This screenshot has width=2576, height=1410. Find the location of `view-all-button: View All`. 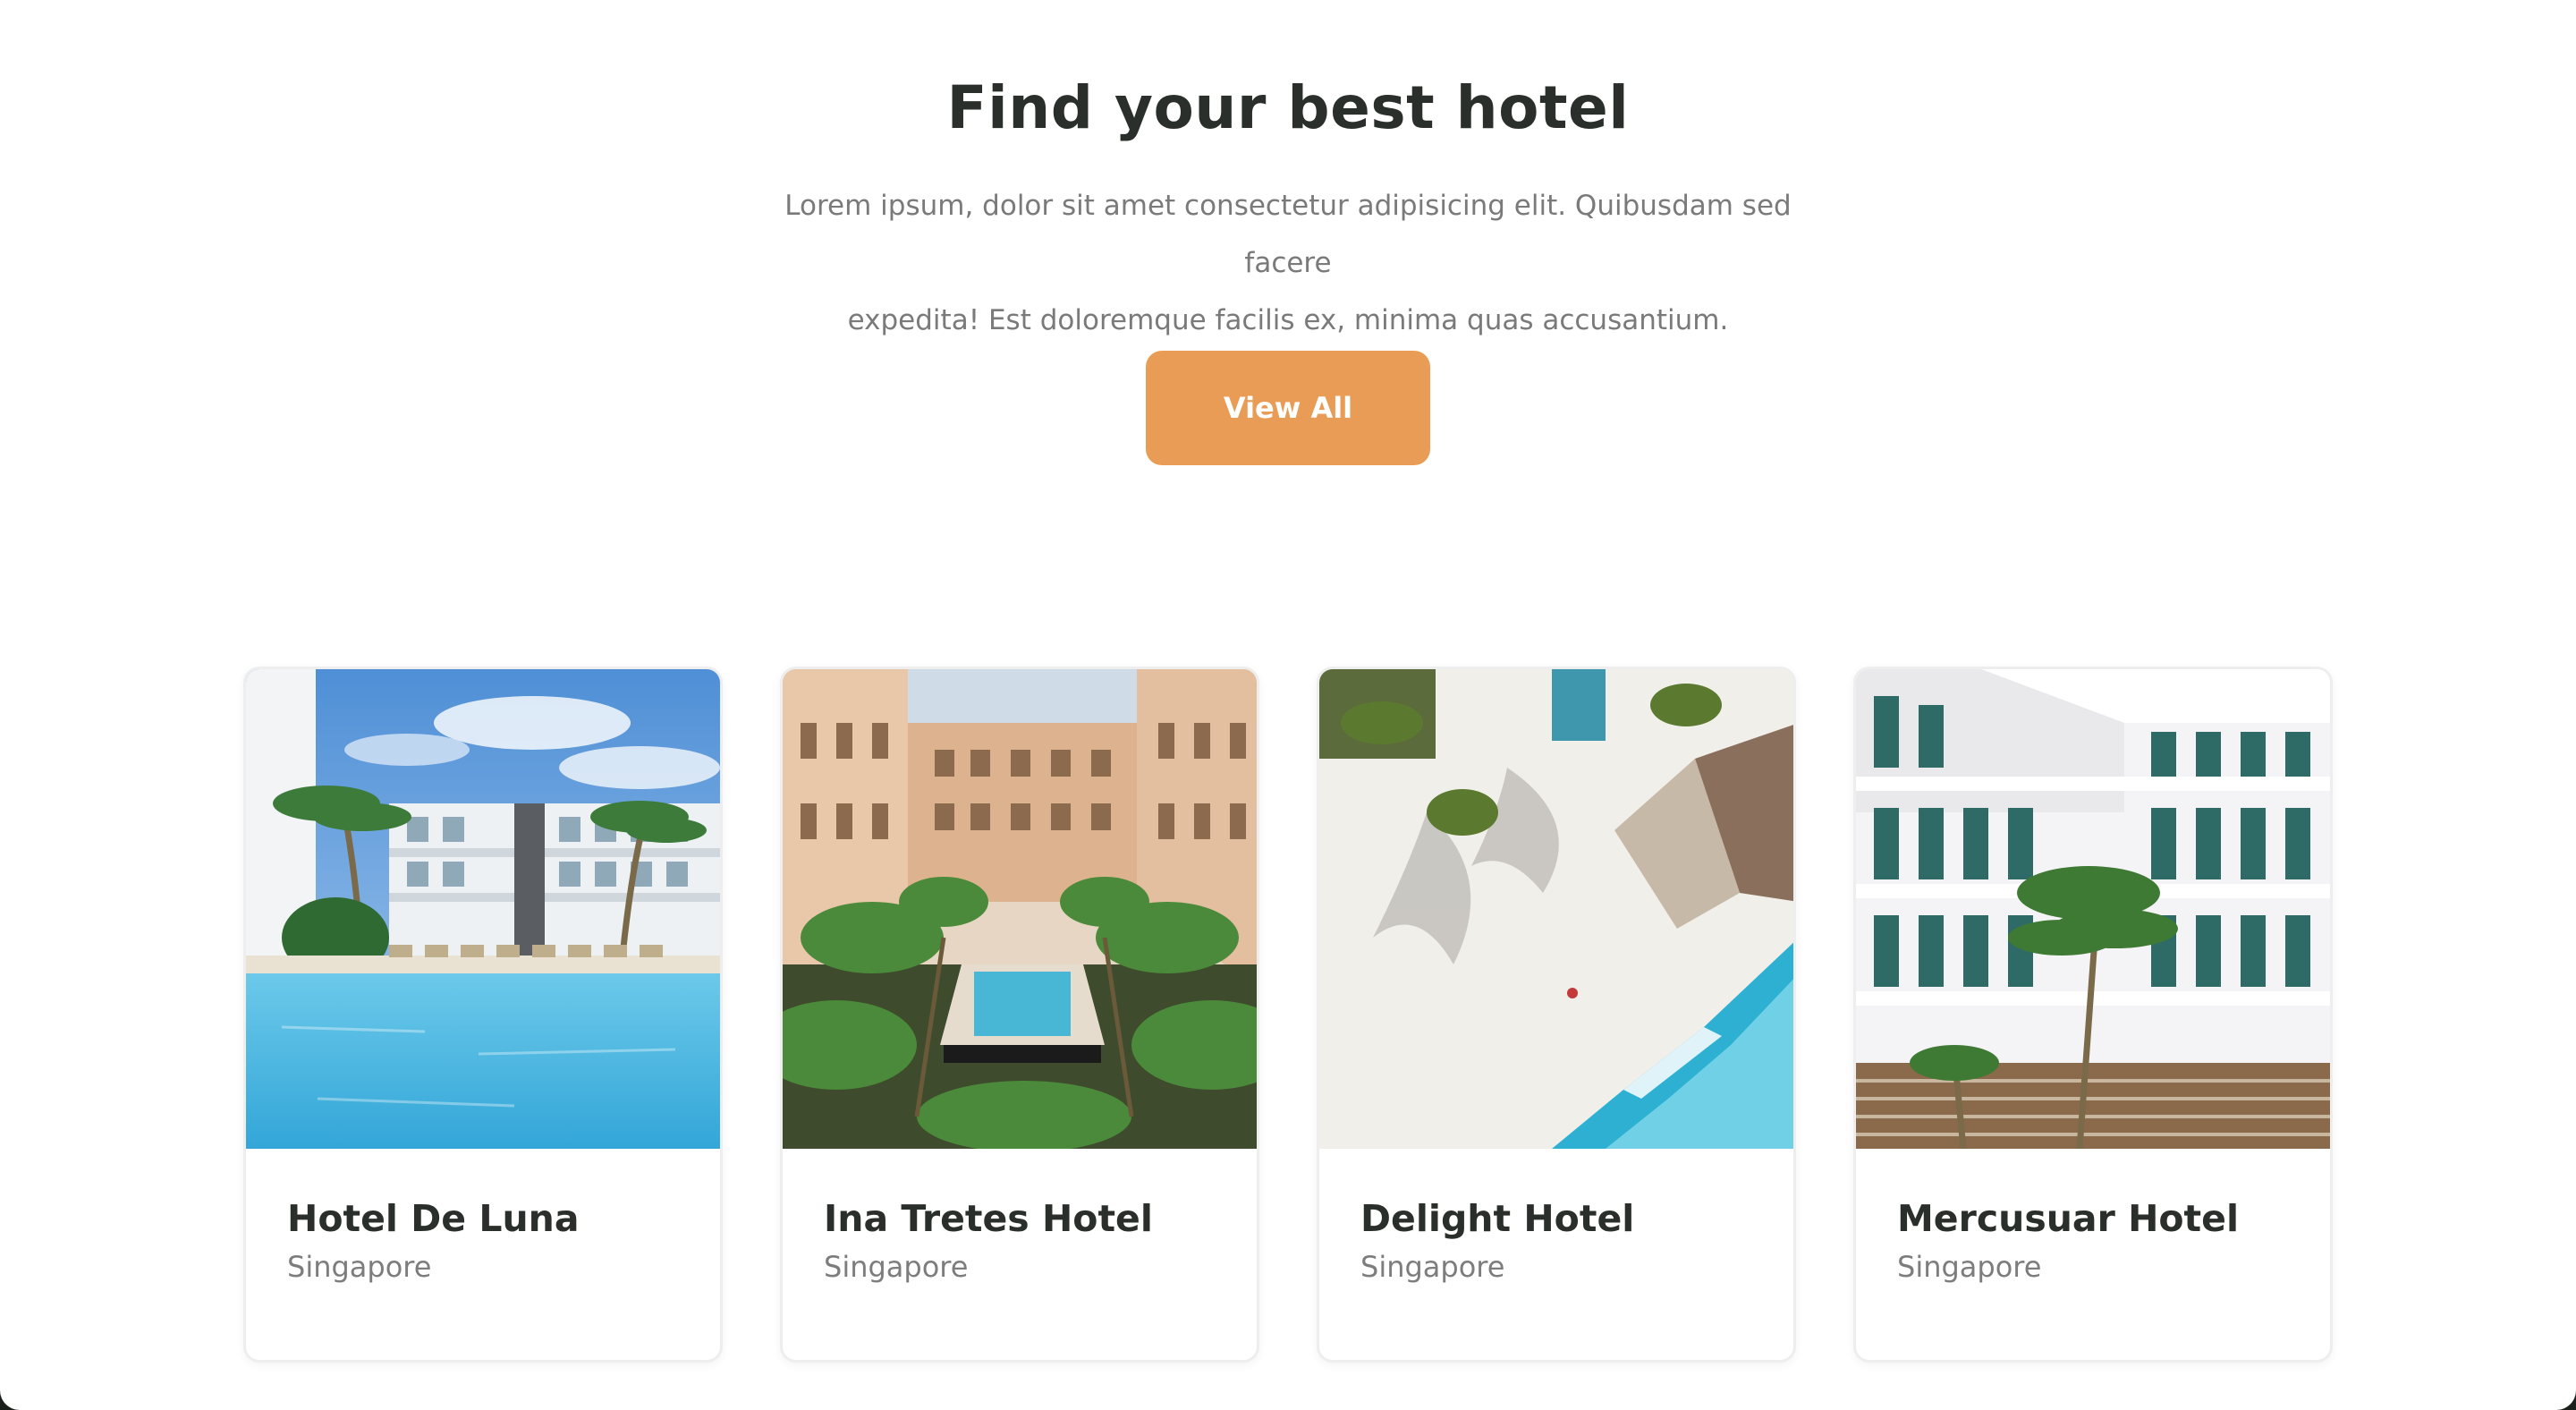

view-all-button: View All is located at coordinates (1288, 408).